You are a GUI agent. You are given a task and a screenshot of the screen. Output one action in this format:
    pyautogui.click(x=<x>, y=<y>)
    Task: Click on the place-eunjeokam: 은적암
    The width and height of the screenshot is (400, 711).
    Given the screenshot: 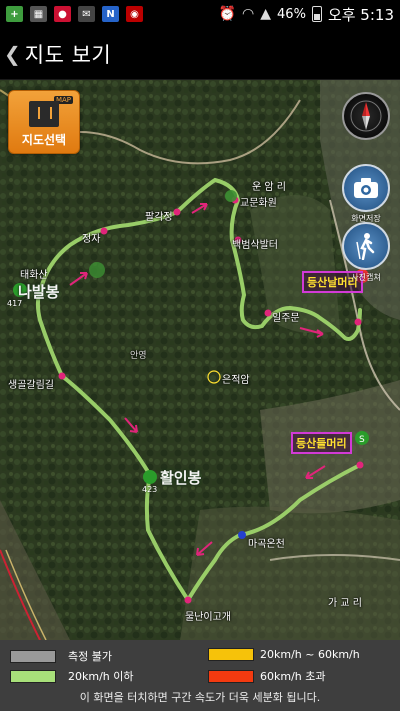 What is the action you would take?
    pyautogui.click(x=236, y=380)
    